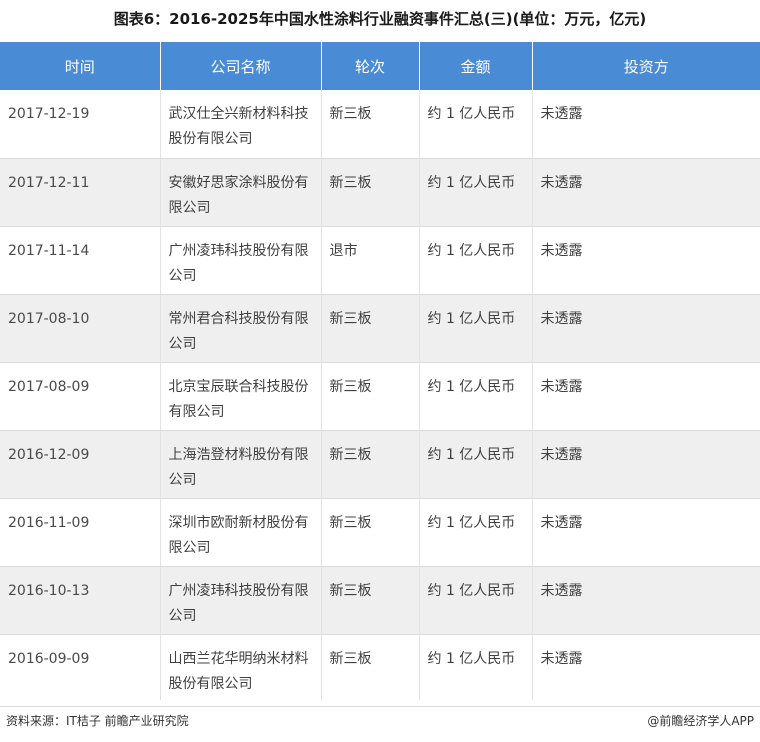 Image resolution: width=760 pixels, height=742 pixels. I want to click on cell-date: 2016-11-09, so click(80, 532).